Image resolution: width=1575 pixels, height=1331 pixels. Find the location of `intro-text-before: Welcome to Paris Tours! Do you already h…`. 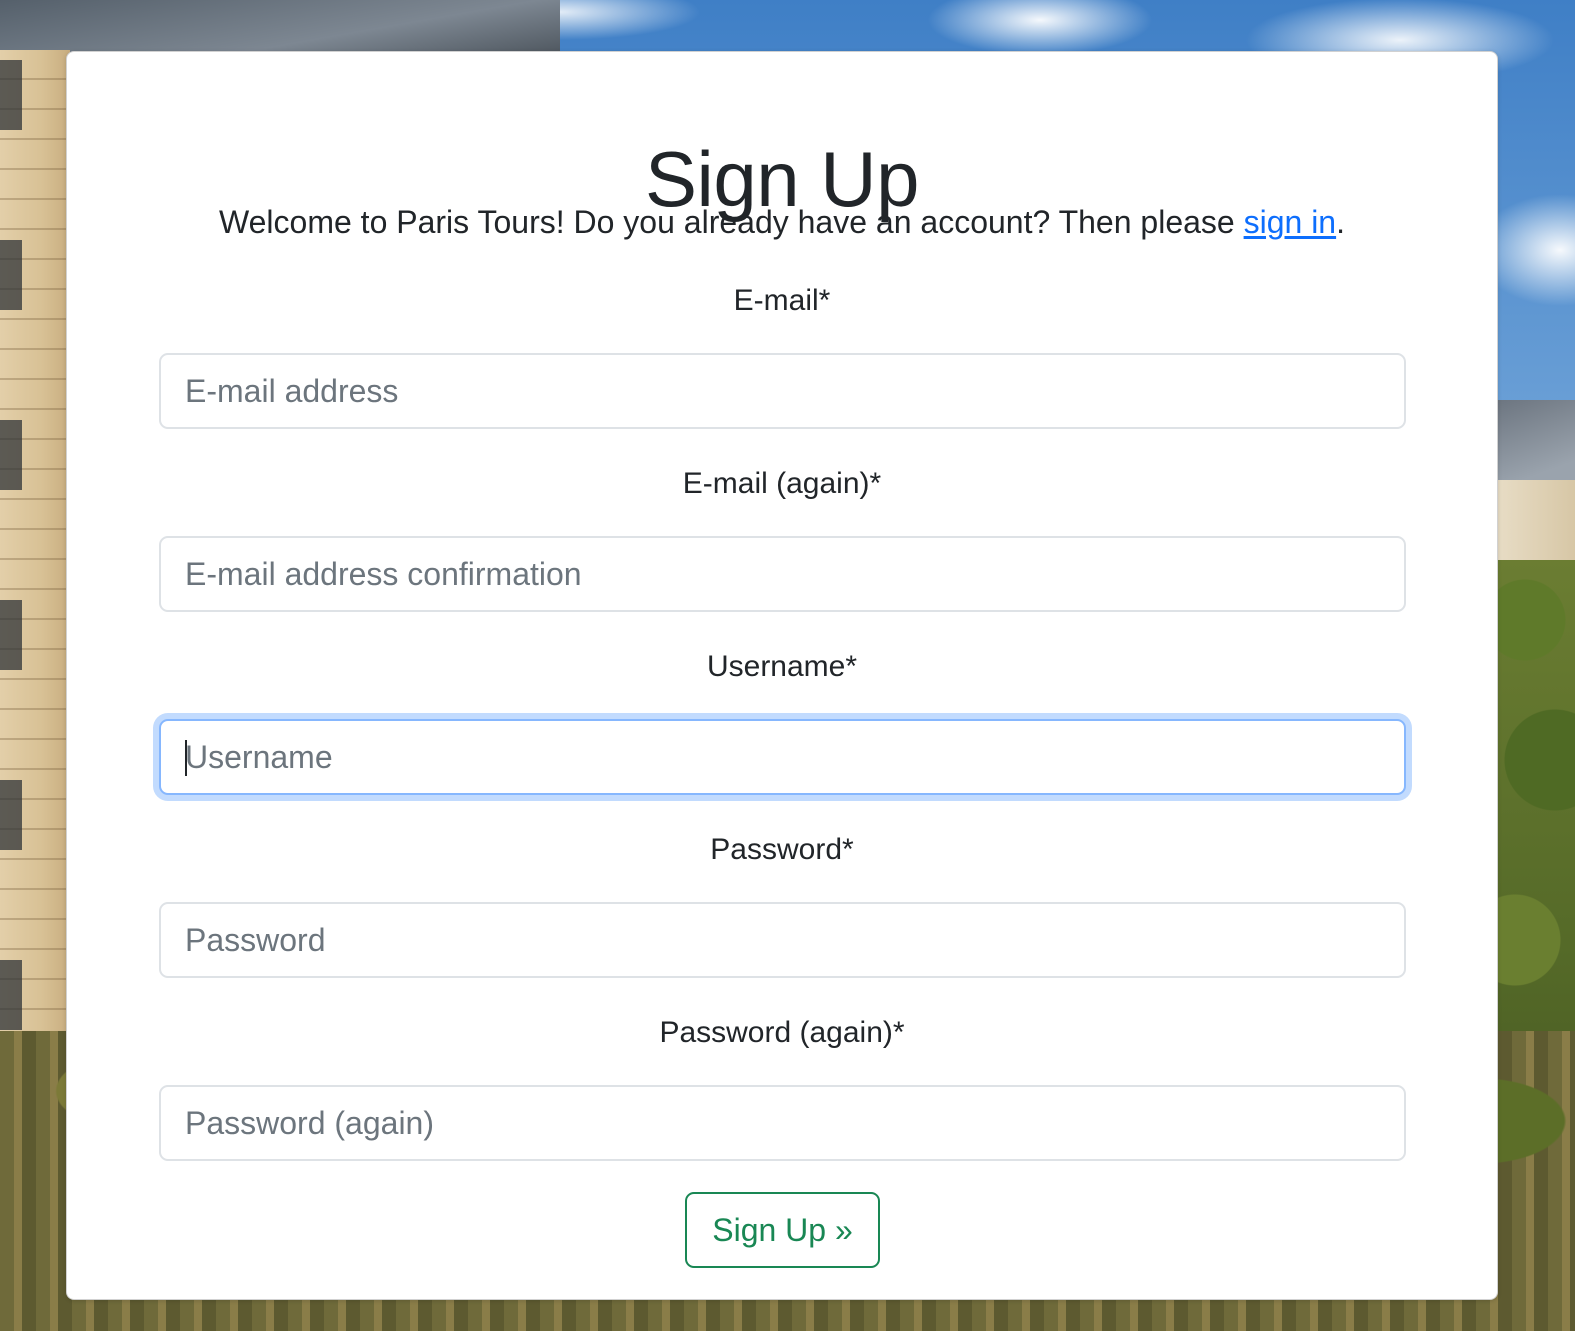

intro-text-before: Welcome to Paris Tours! Do you already h… is located at coordinates (731, 222).